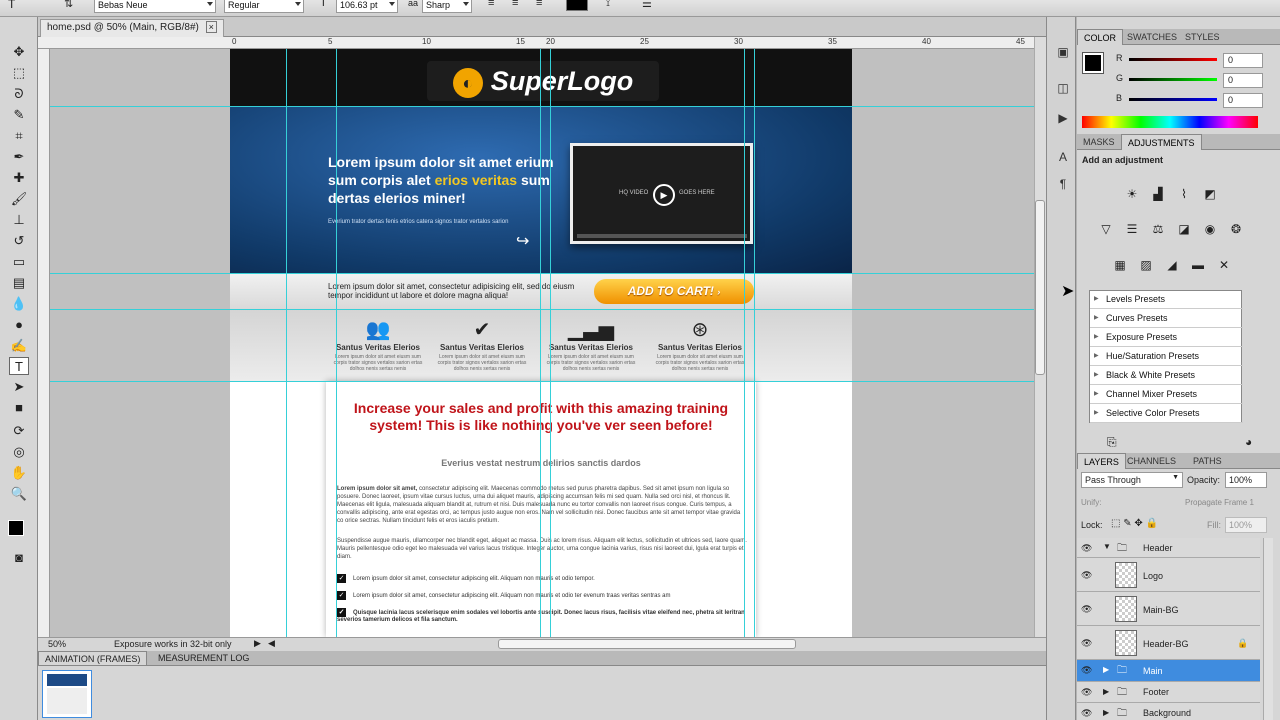 The height and width of the screenshot is (720, 1280). Describe the element at coordinates (1168, 575) in the screenshot. I see `layer-logo: 👁 Logo` at that location.